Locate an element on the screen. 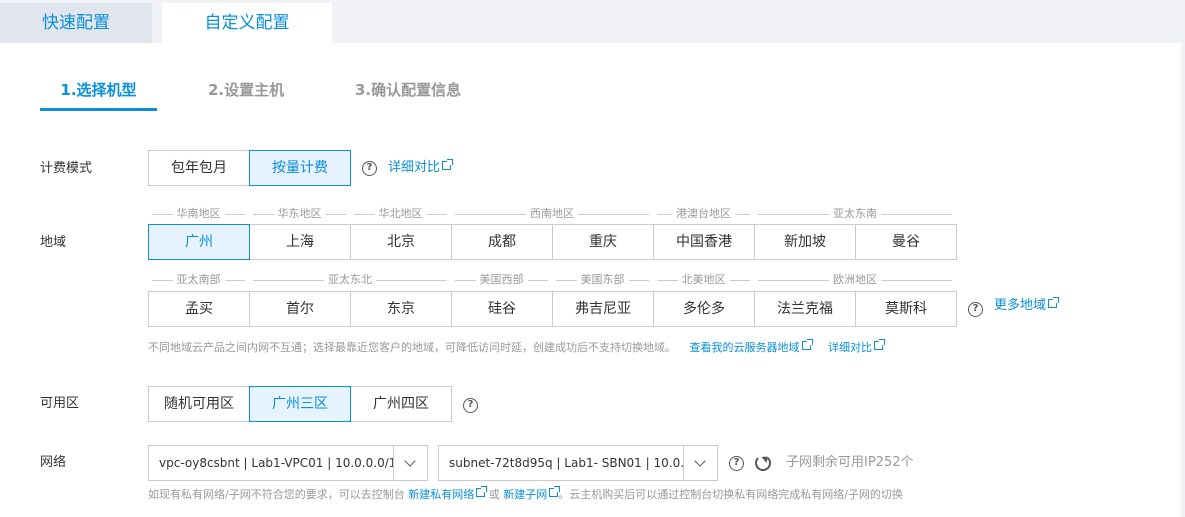  region-group-label: 华南地区 is located at coordinates (198, 214).